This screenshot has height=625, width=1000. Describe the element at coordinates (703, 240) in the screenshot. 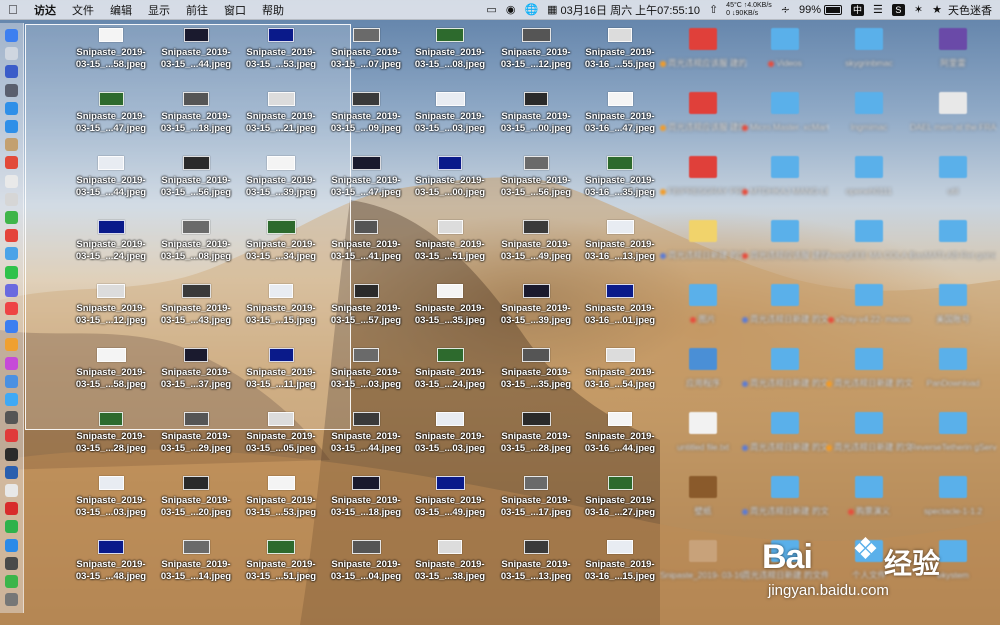

I see `desktop-folder-item: 周光违规日新建 的文件夹 2` at that location.